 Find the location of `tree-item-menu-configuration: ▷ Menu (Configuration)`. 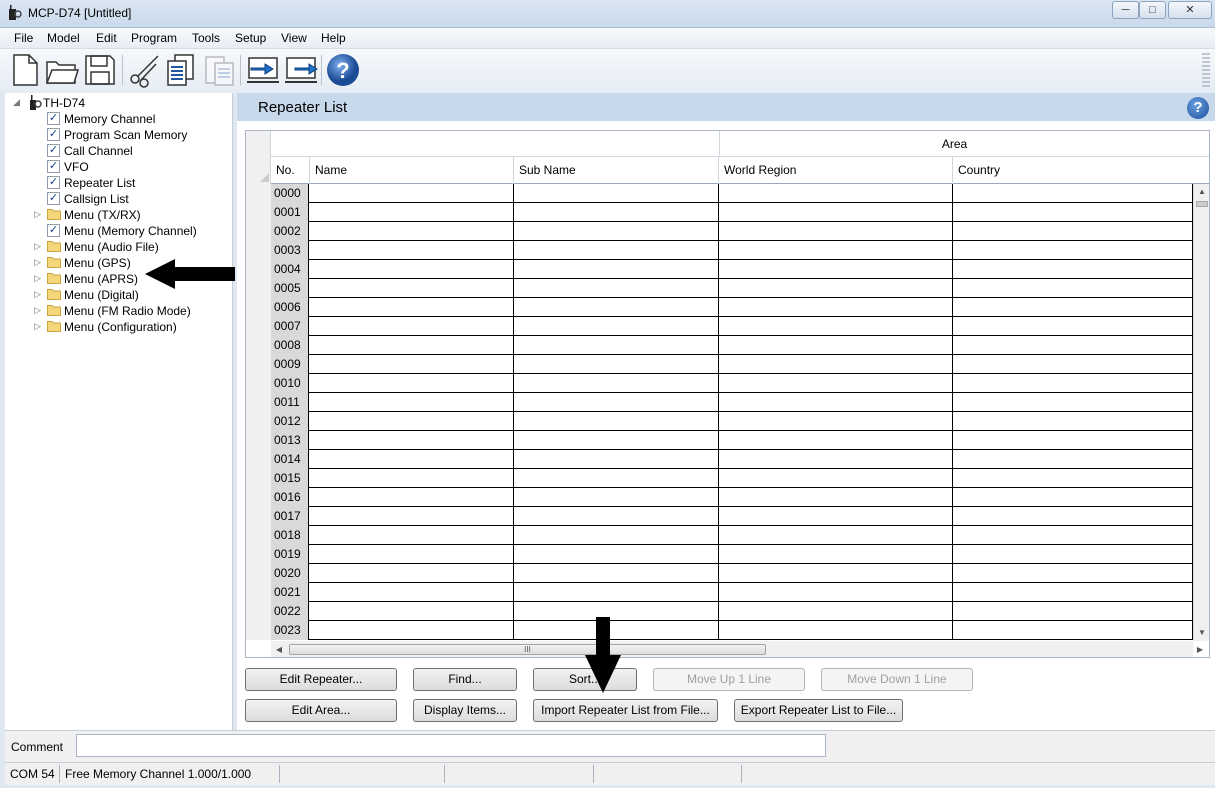

tree-item-menu-configuration: ▷ Menu (Configuration) is located at coordinates (130, 327).